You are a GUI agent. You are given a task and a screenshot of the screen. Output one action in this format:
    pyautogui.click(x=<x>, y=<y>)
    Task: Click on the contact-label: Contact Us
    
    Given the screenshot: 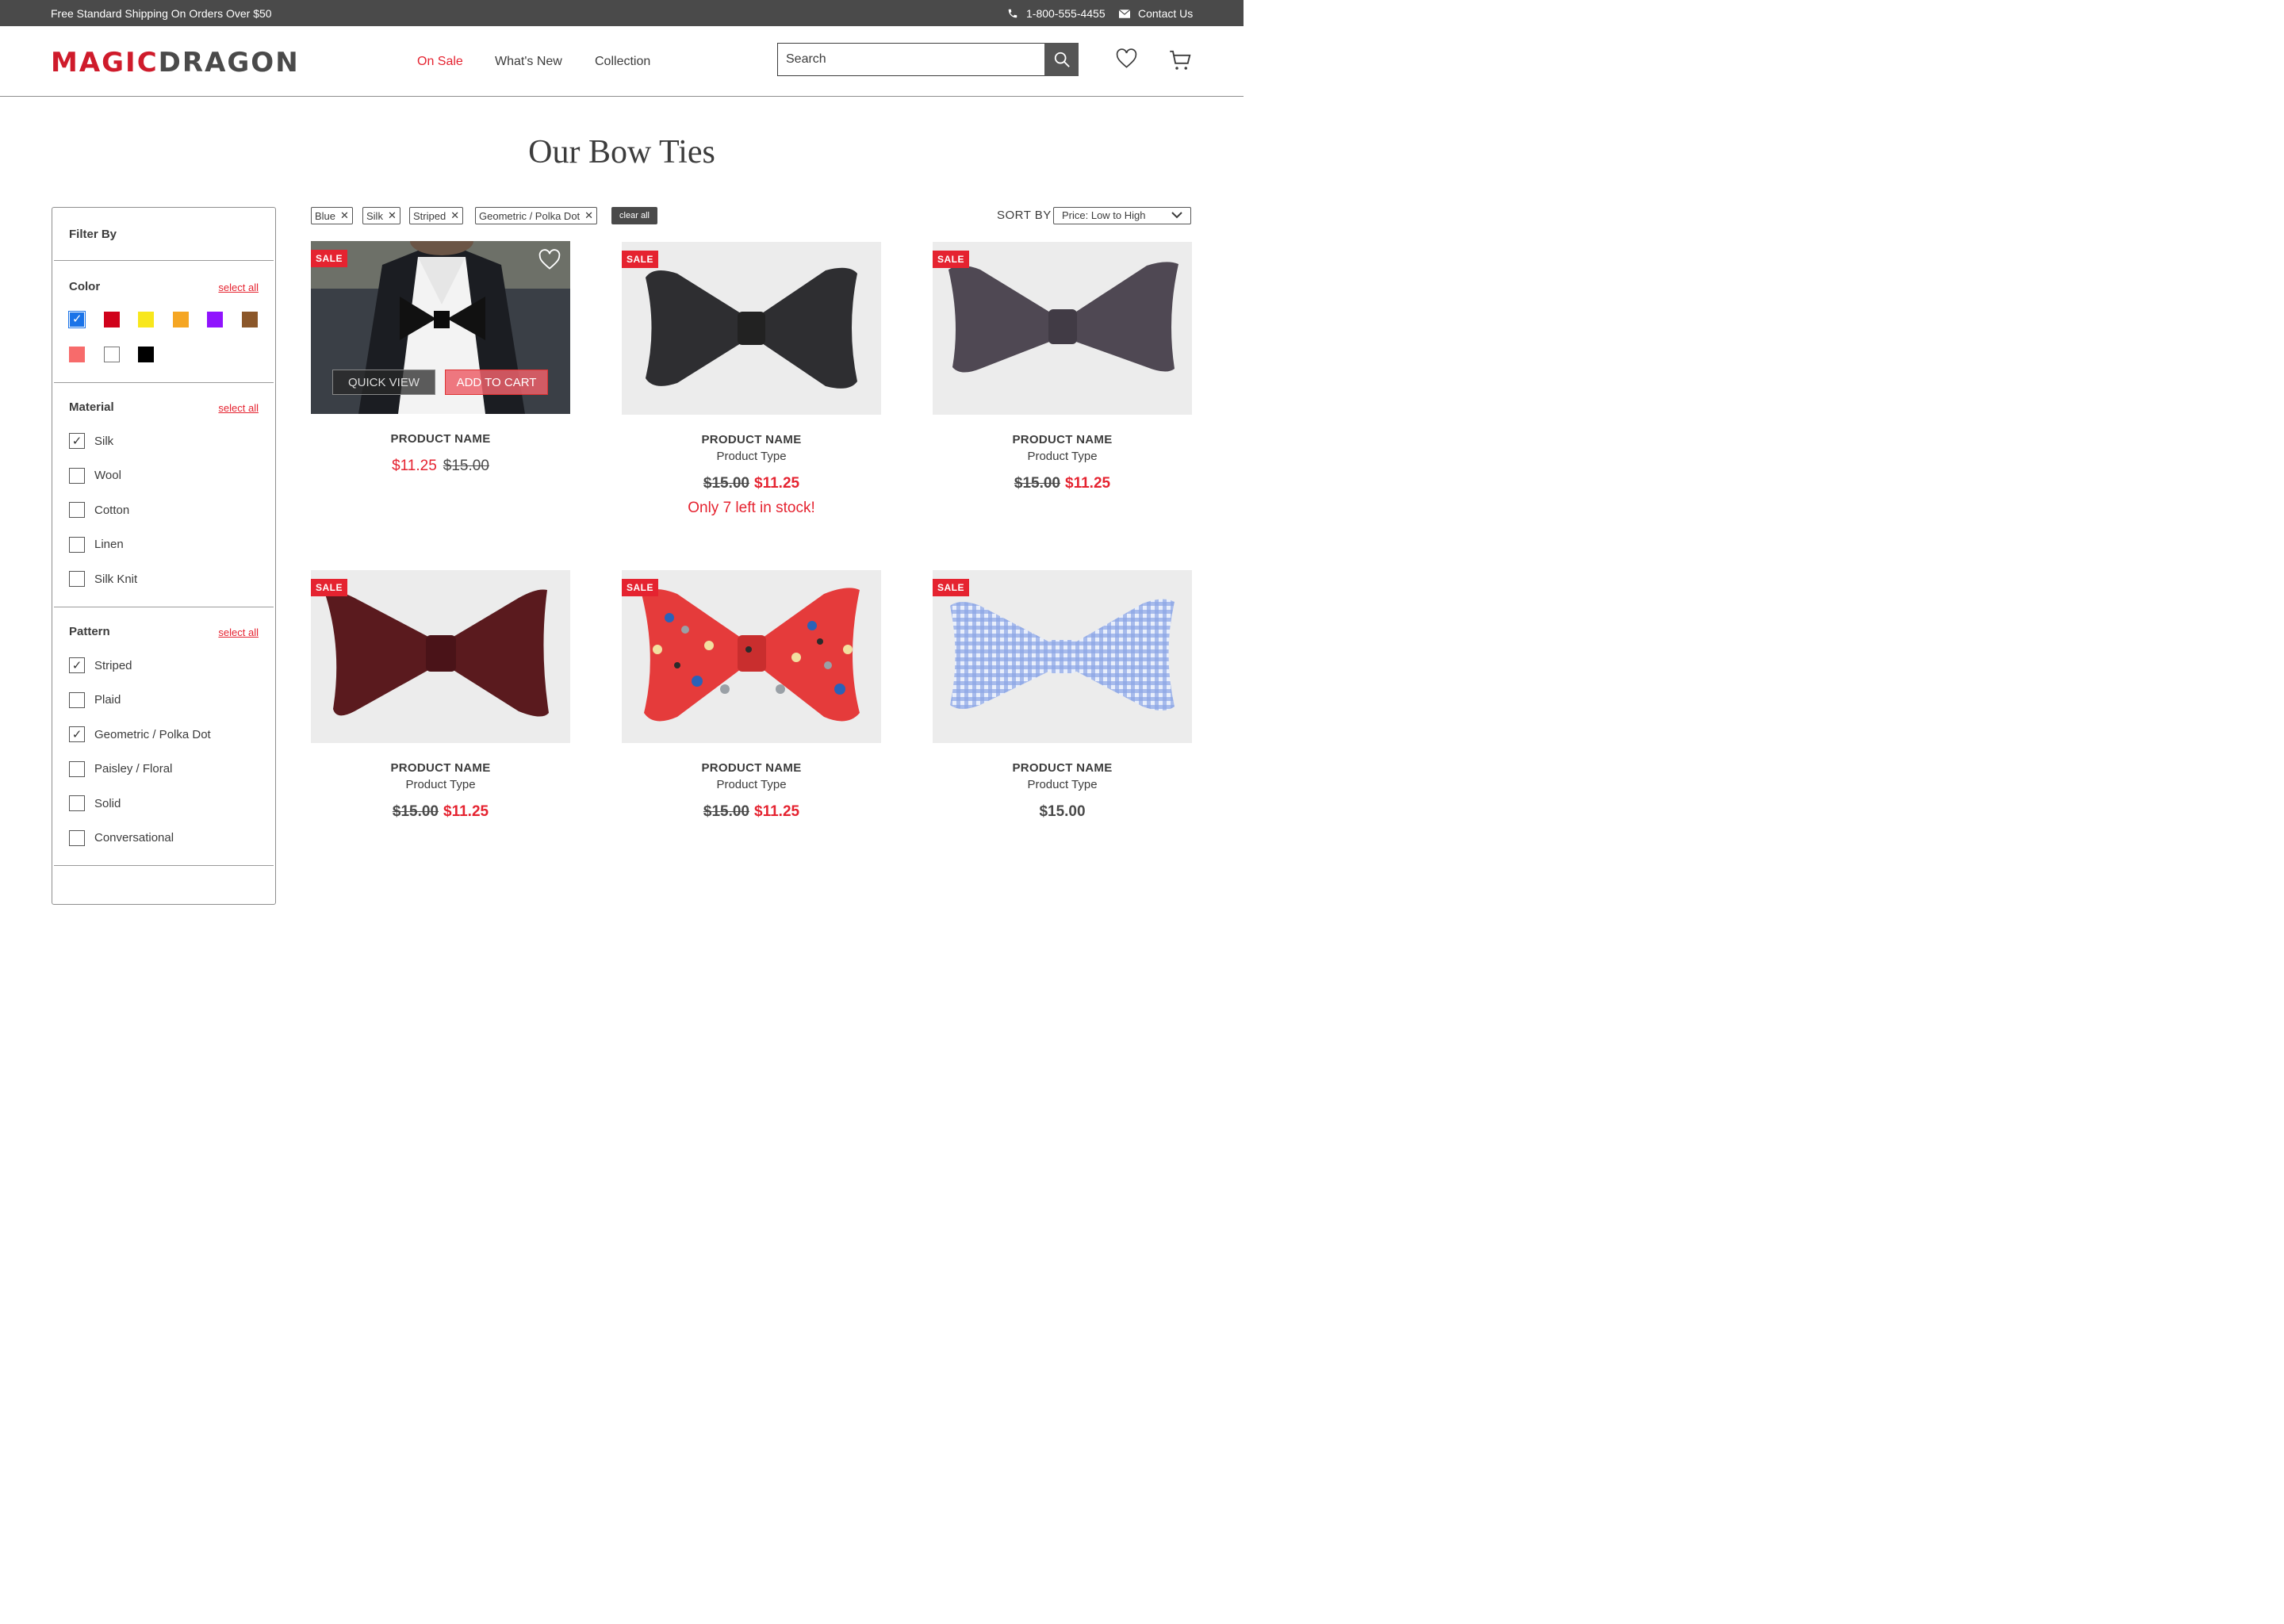 What is the action you would take?
    pyautogui.click(x=1166, y=13)
    